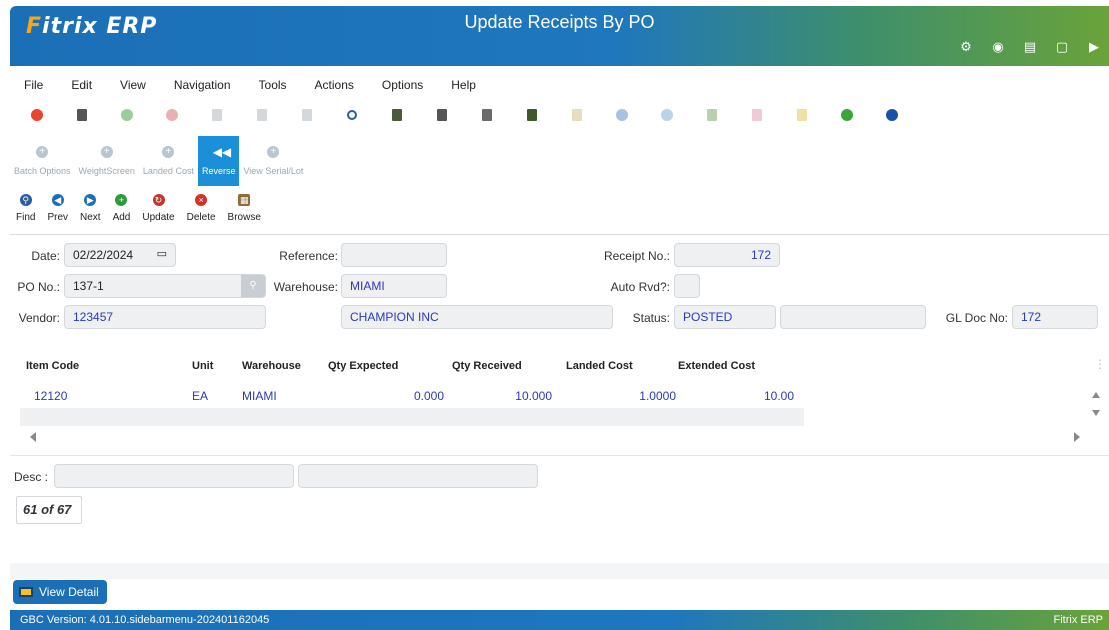 Image resolution: width=1109 pixels, height=630 pixels. Describe the element at coordinates (555, 438) in the screenshot. I see `horizontal-scrollbar` at that location.